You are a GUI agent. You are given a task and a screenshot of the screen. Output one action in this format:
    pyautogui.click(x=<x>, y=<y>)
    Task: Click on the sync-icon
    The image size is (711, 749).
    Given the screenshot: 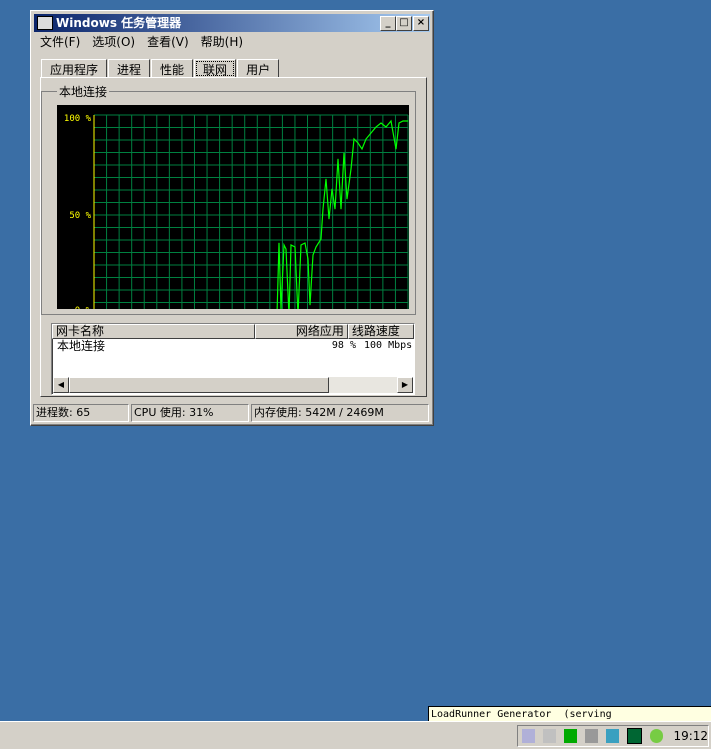 What is the action you would take?
    pyautogui.click(x=612, y=736)
    